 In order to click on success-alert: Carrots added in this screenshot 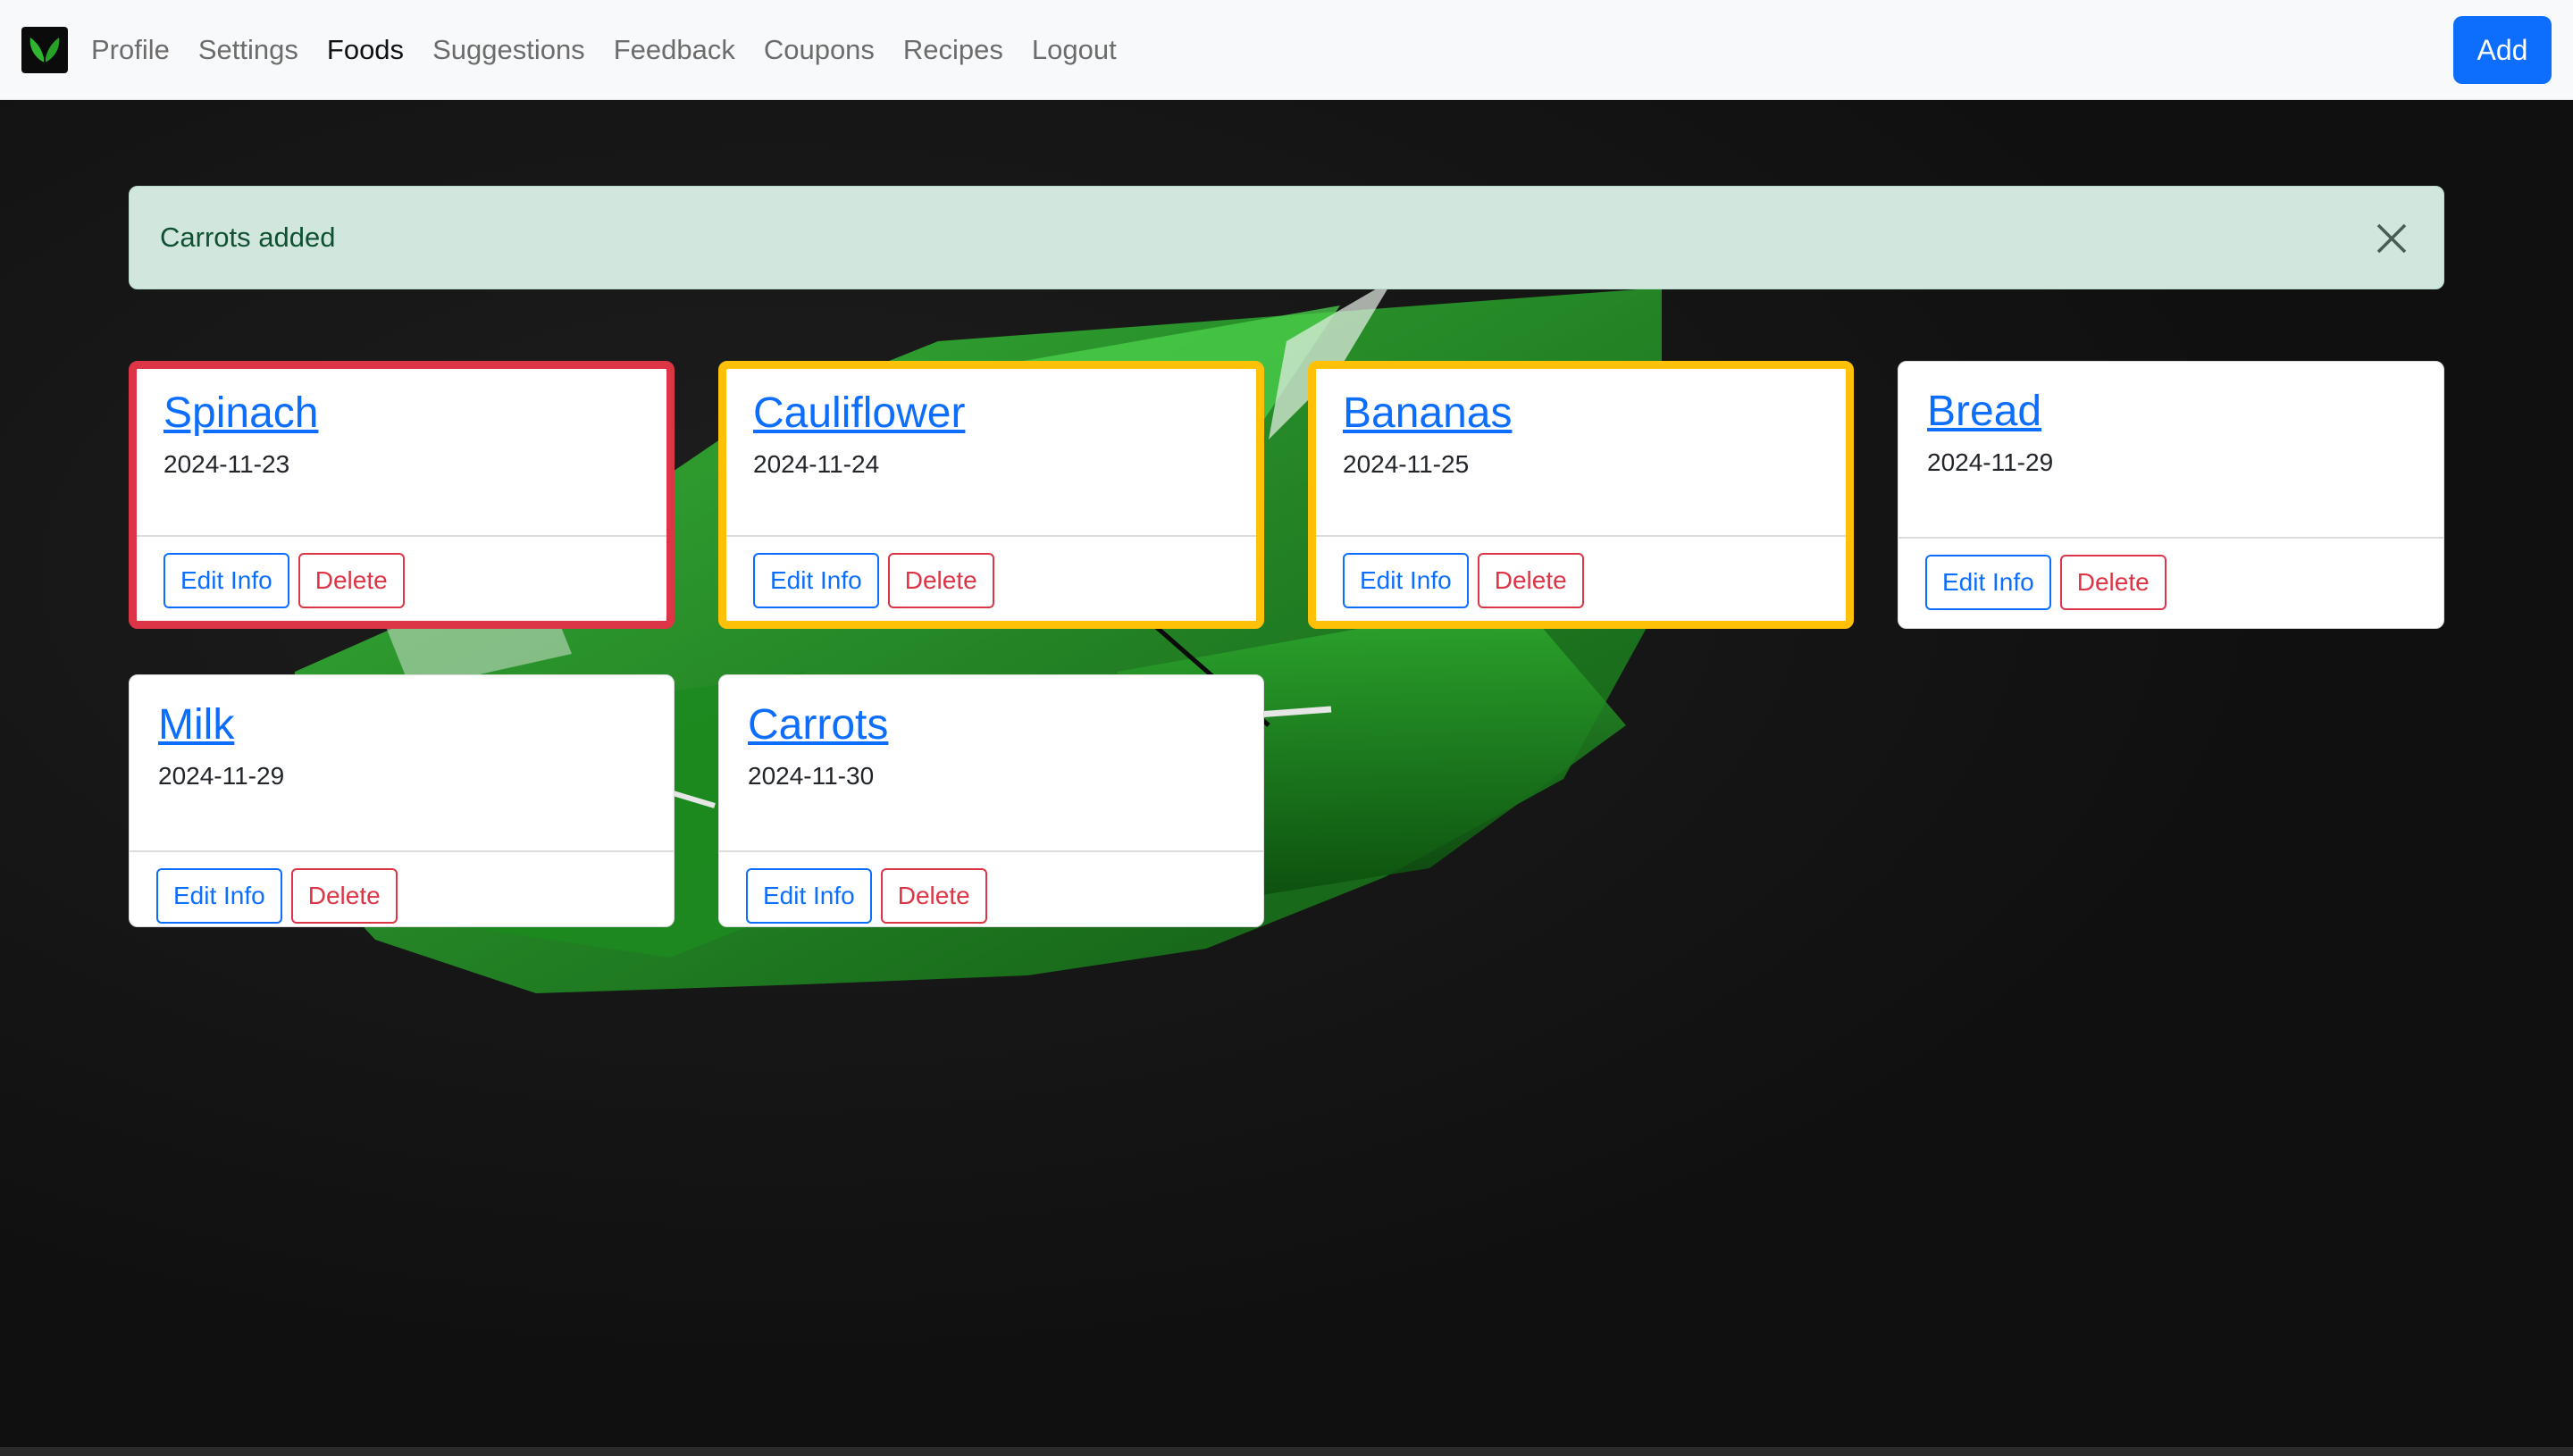, I will do `click(1286, 237)`.